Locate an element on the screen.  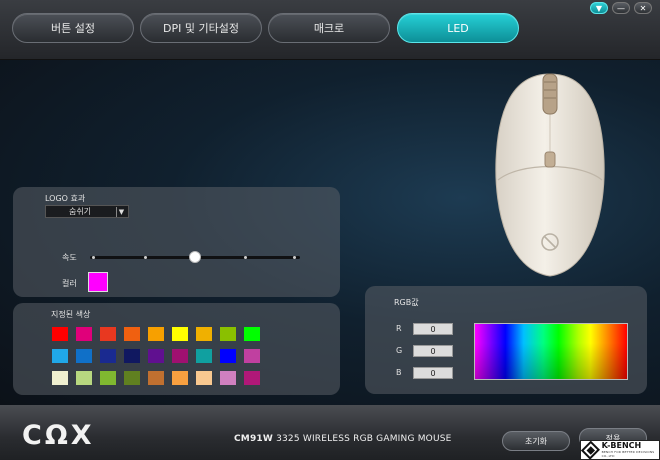
logo-effect-title: LOGO 효과 is located at coordinates (65, 198).